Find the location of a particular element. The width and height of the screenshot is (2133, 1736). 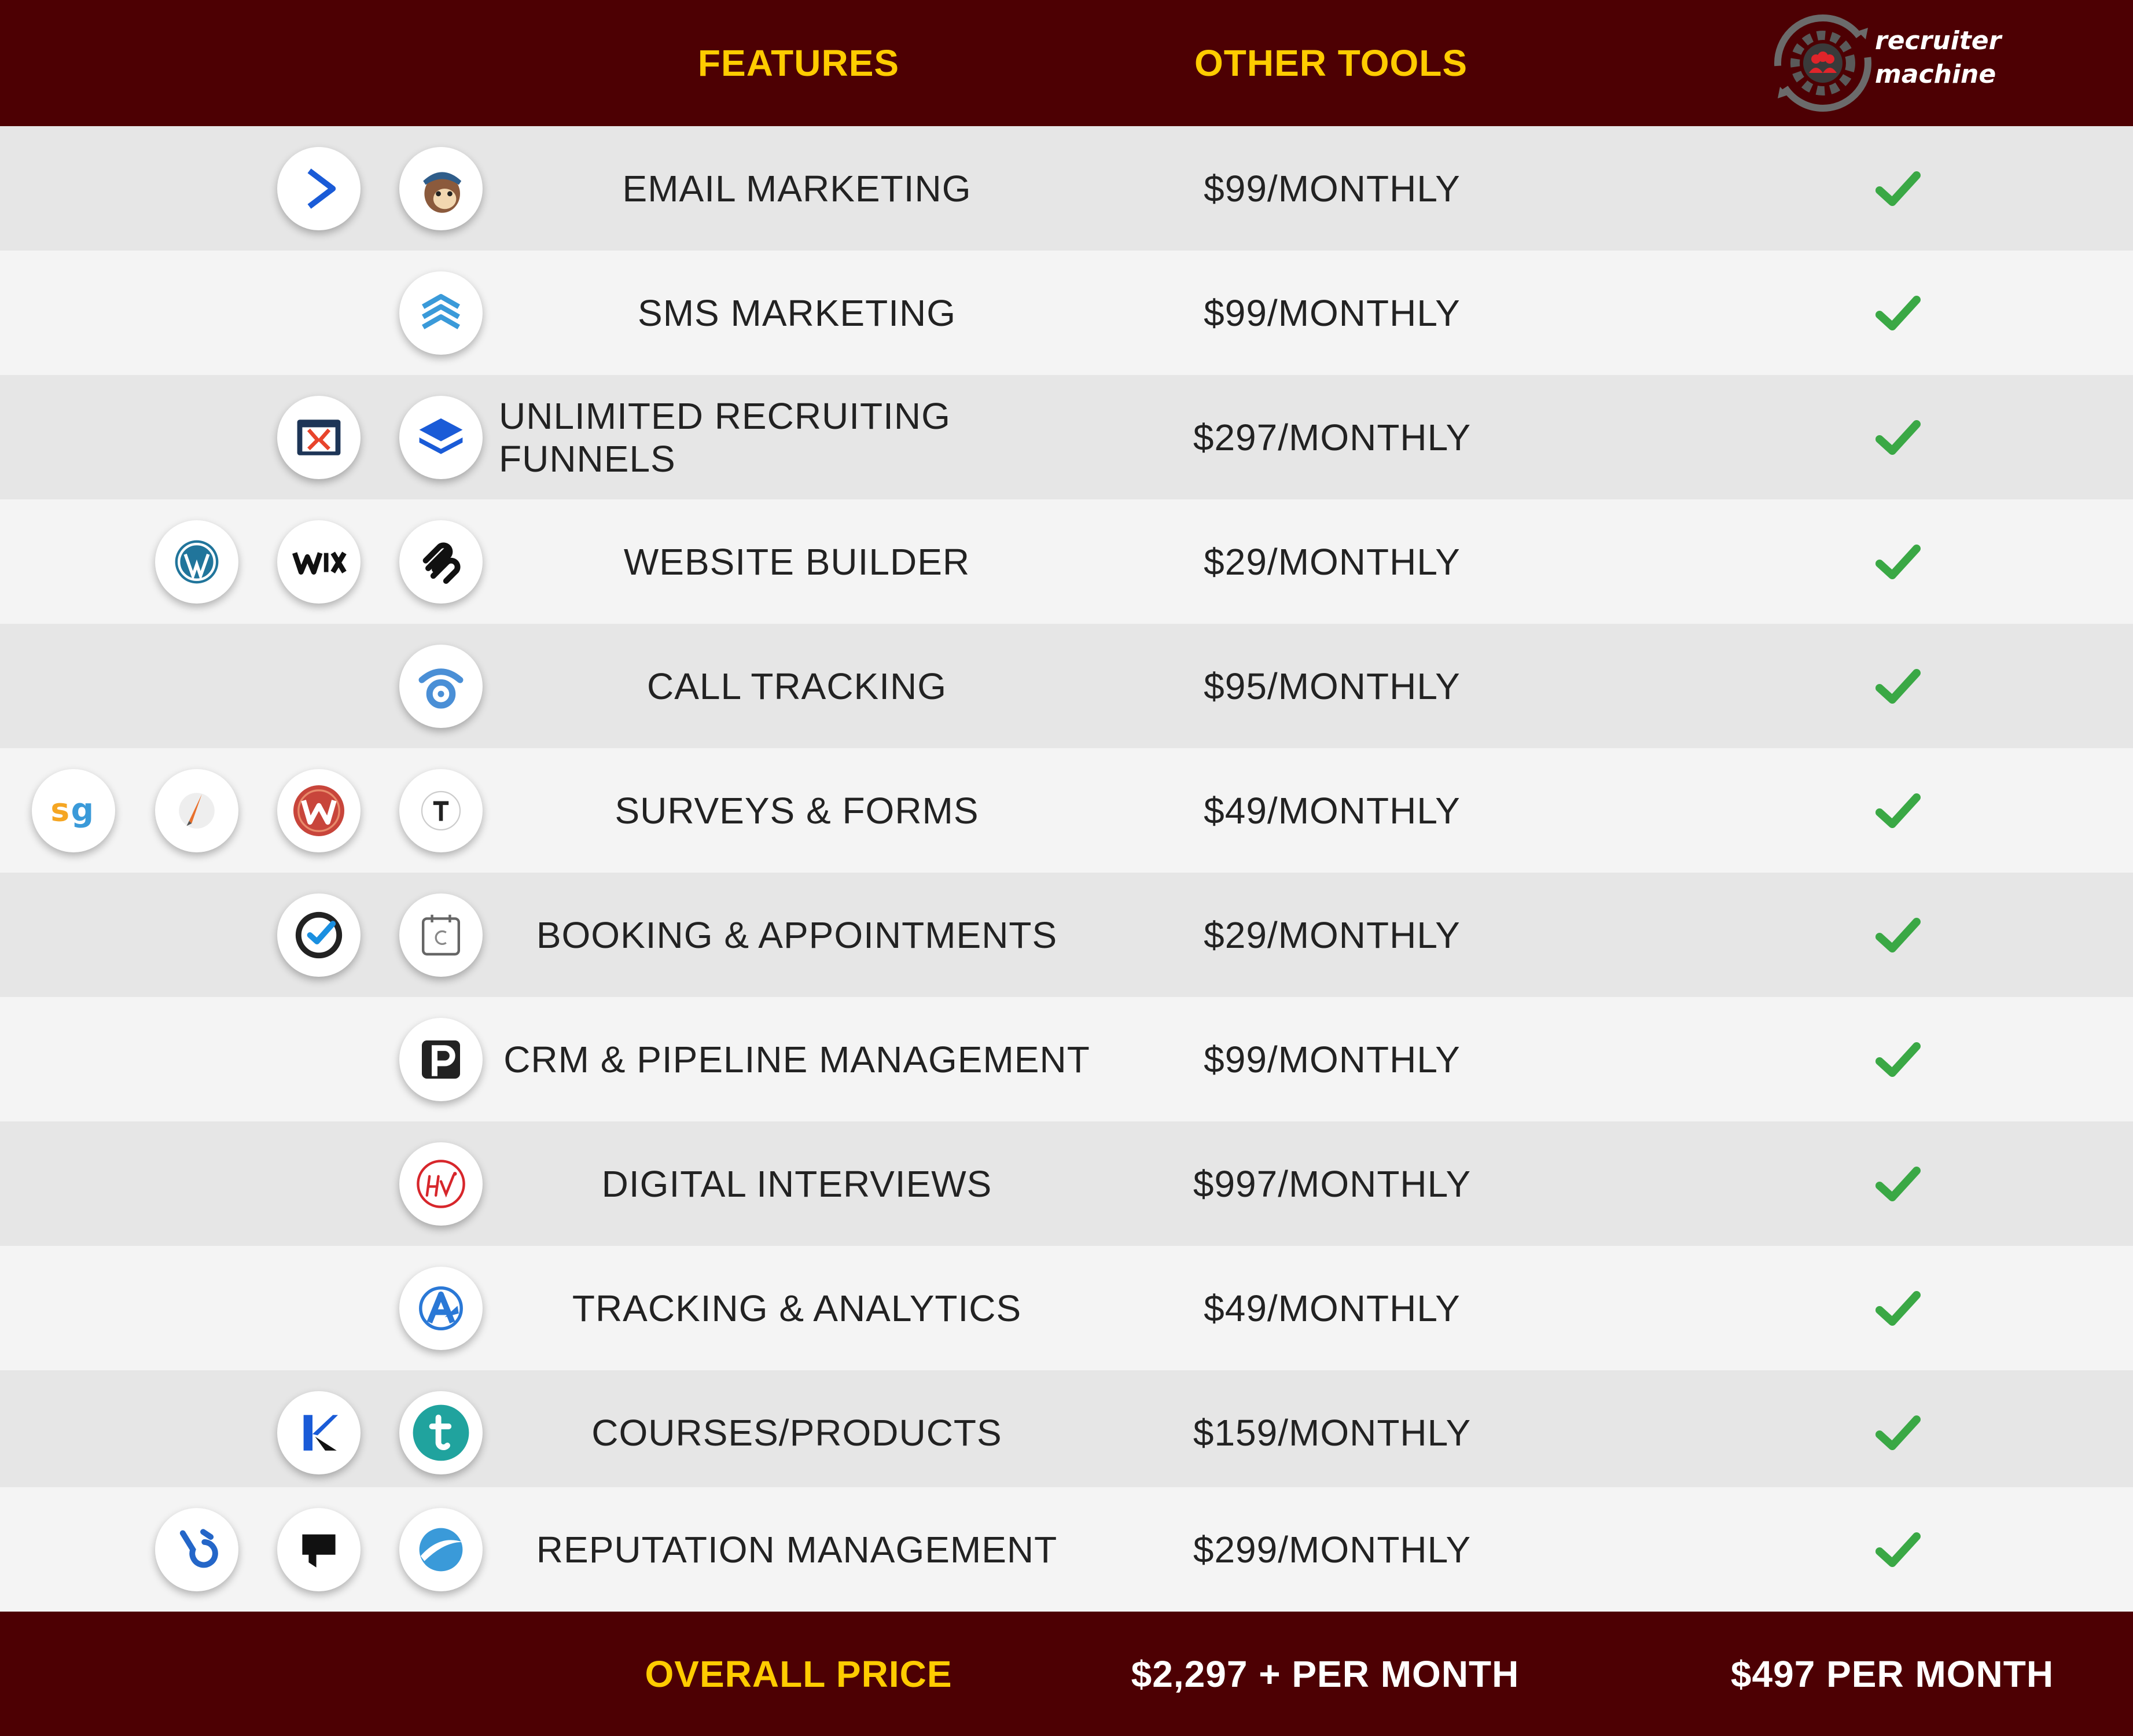

feature-label: CRM & PIPELINE MANAGEMENT is located at coordinates (796, 1059).